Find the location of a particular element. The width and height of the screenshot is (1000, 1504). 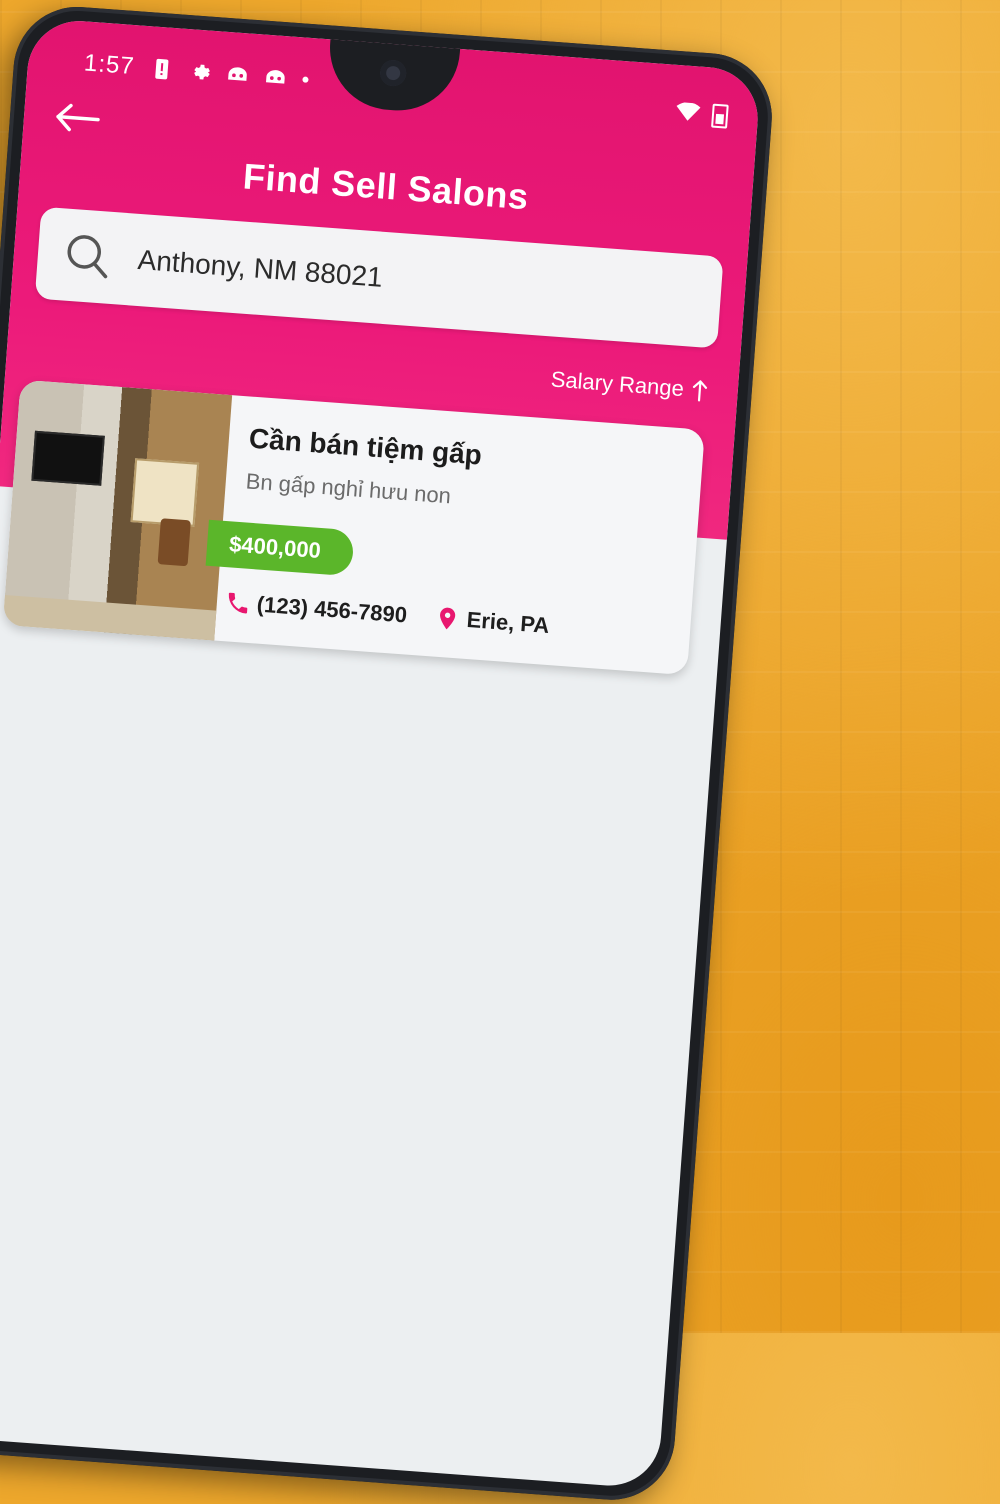

more-notifications-dot is located at coordinates (305, 79).